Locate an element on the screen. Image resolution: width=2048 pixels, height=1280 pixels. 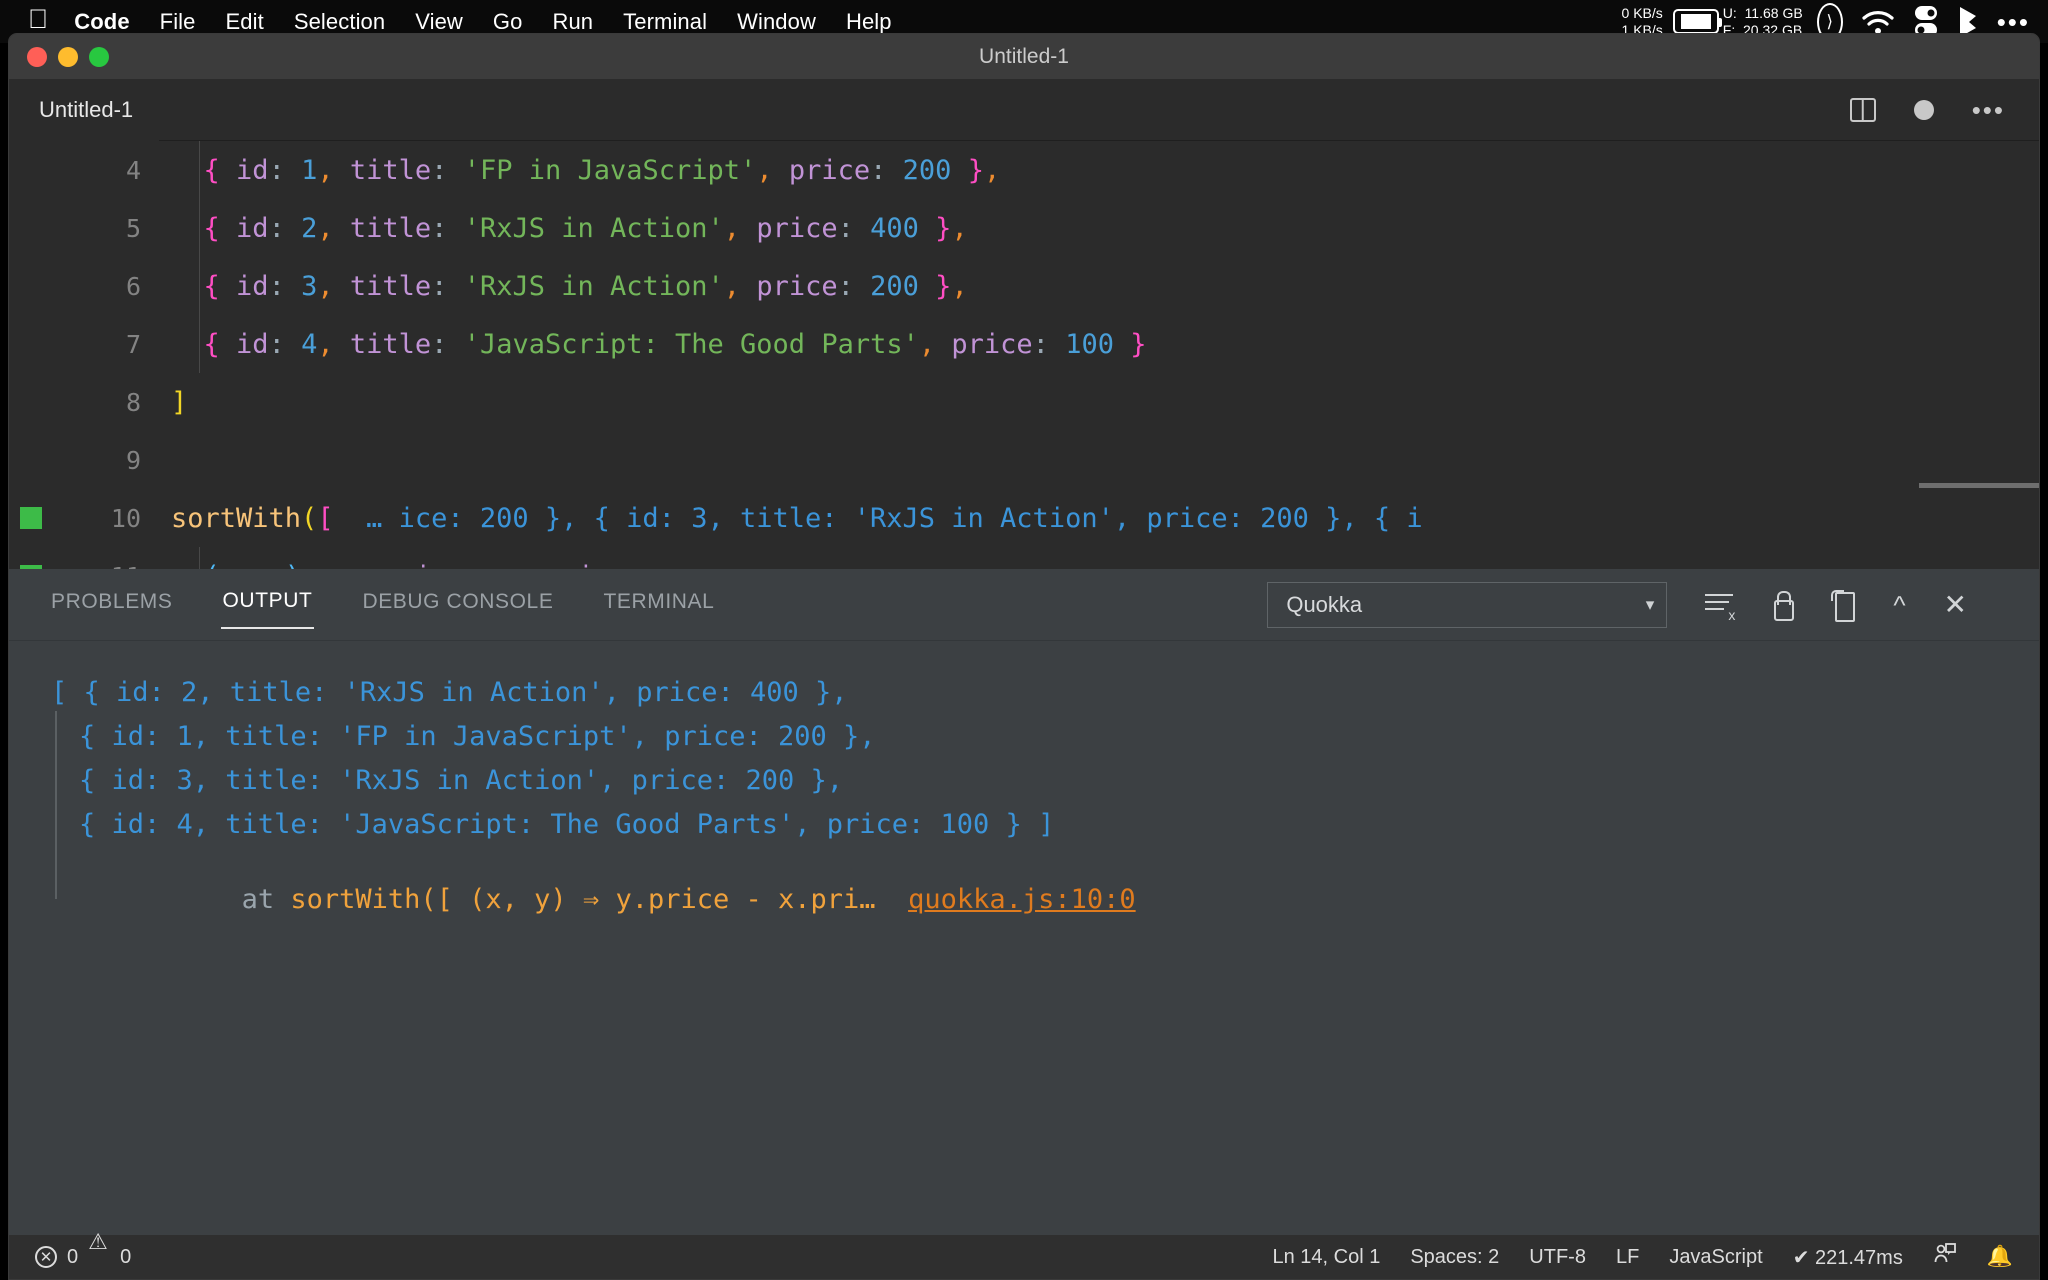
open-in-editor-icon is located at coordinates (1843, 605).